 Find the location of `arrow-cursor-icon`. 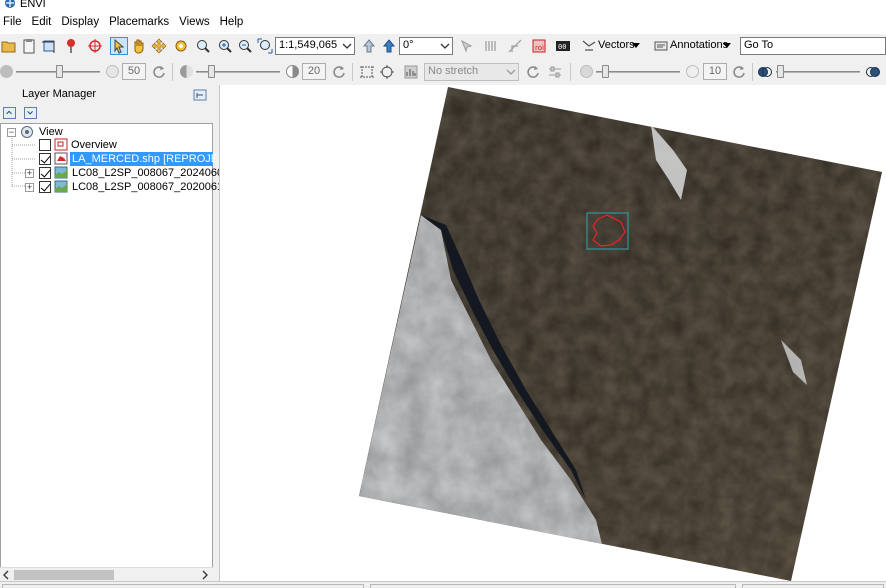

arrow-cursor-icon is located at coordinates (119, 46).